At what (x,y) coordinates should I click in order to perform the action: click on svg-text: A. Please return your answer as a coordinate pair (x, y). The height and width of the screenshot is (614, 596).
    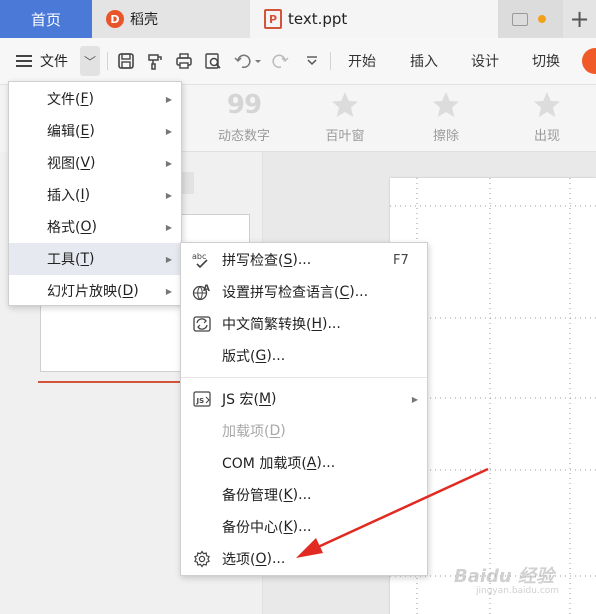
    Looking at the image, I should click on (206, 289).